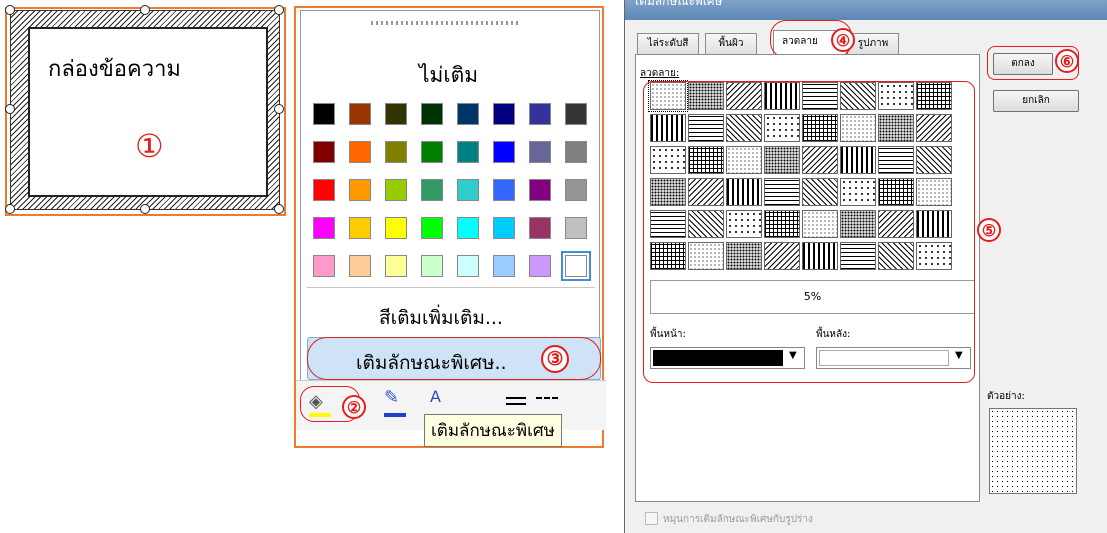 The image size is (1107, 533). What do you see at coordinates (320, 415) in the screenshot?
I see `fill-color-bar` at bounding box center [320, 415].